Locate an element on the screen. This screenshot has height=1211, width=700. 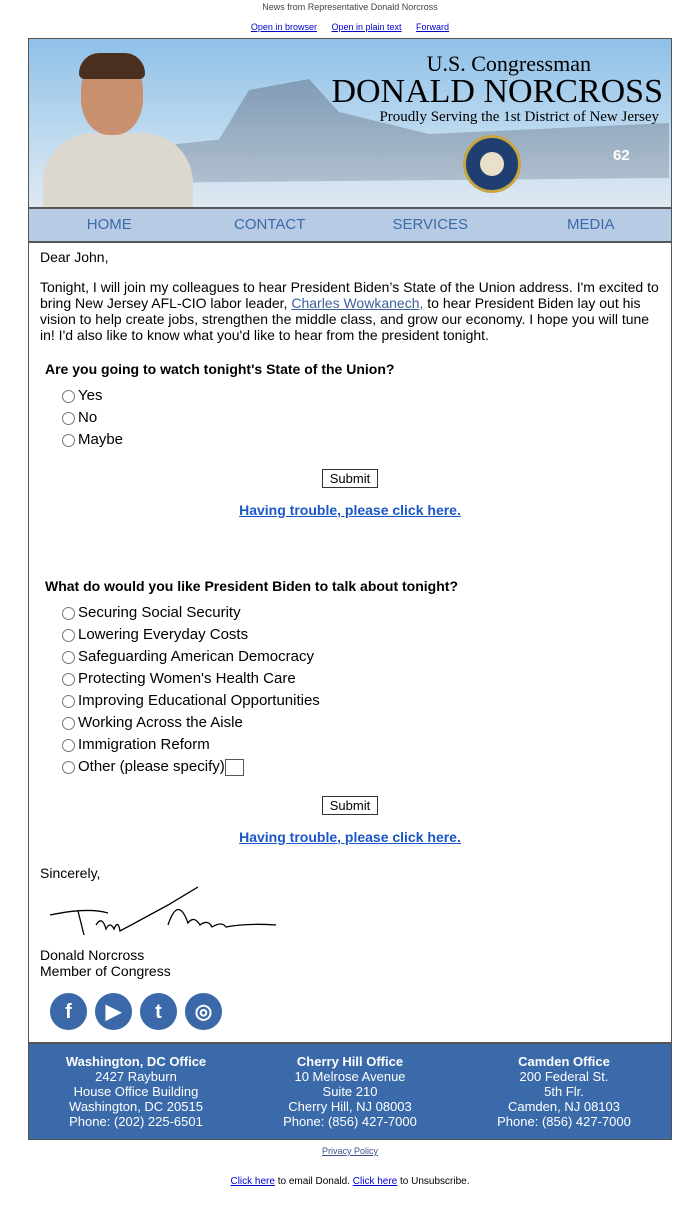
survey2-option: Safeguarding American Democracy is located at coordinates (361, 657).